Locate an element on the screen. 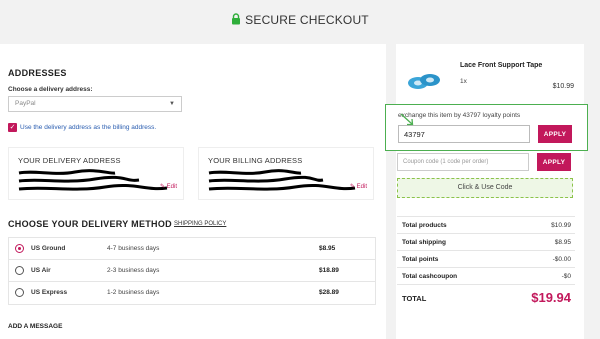 This screenshot has width=600, height=339. arrow-marker-icon is located at coordinates (407, 119).